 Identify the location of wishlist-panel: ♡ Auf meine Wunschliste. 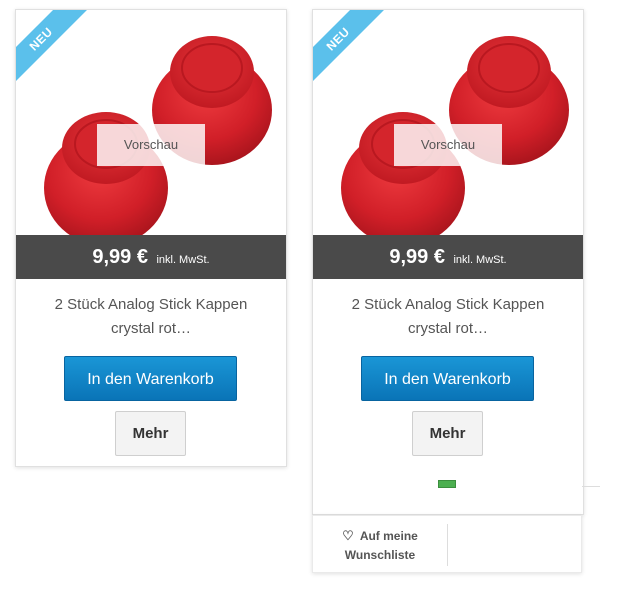
(447, 544).